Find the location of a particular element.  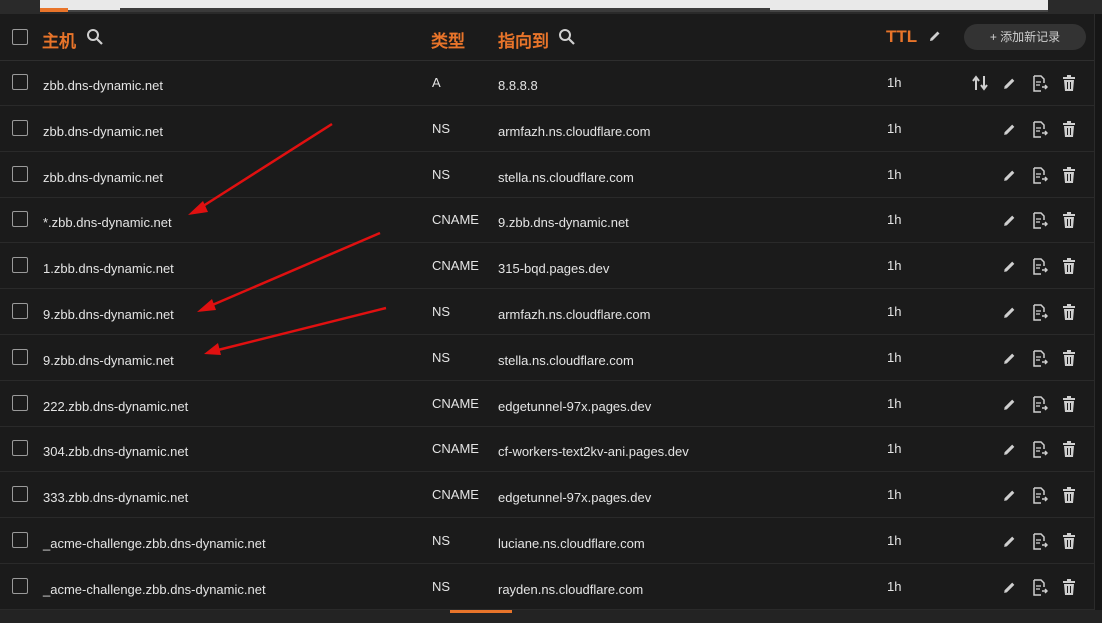

target-cell: rayden.ns.cloudflare.com is located at coordinates (571, 589).